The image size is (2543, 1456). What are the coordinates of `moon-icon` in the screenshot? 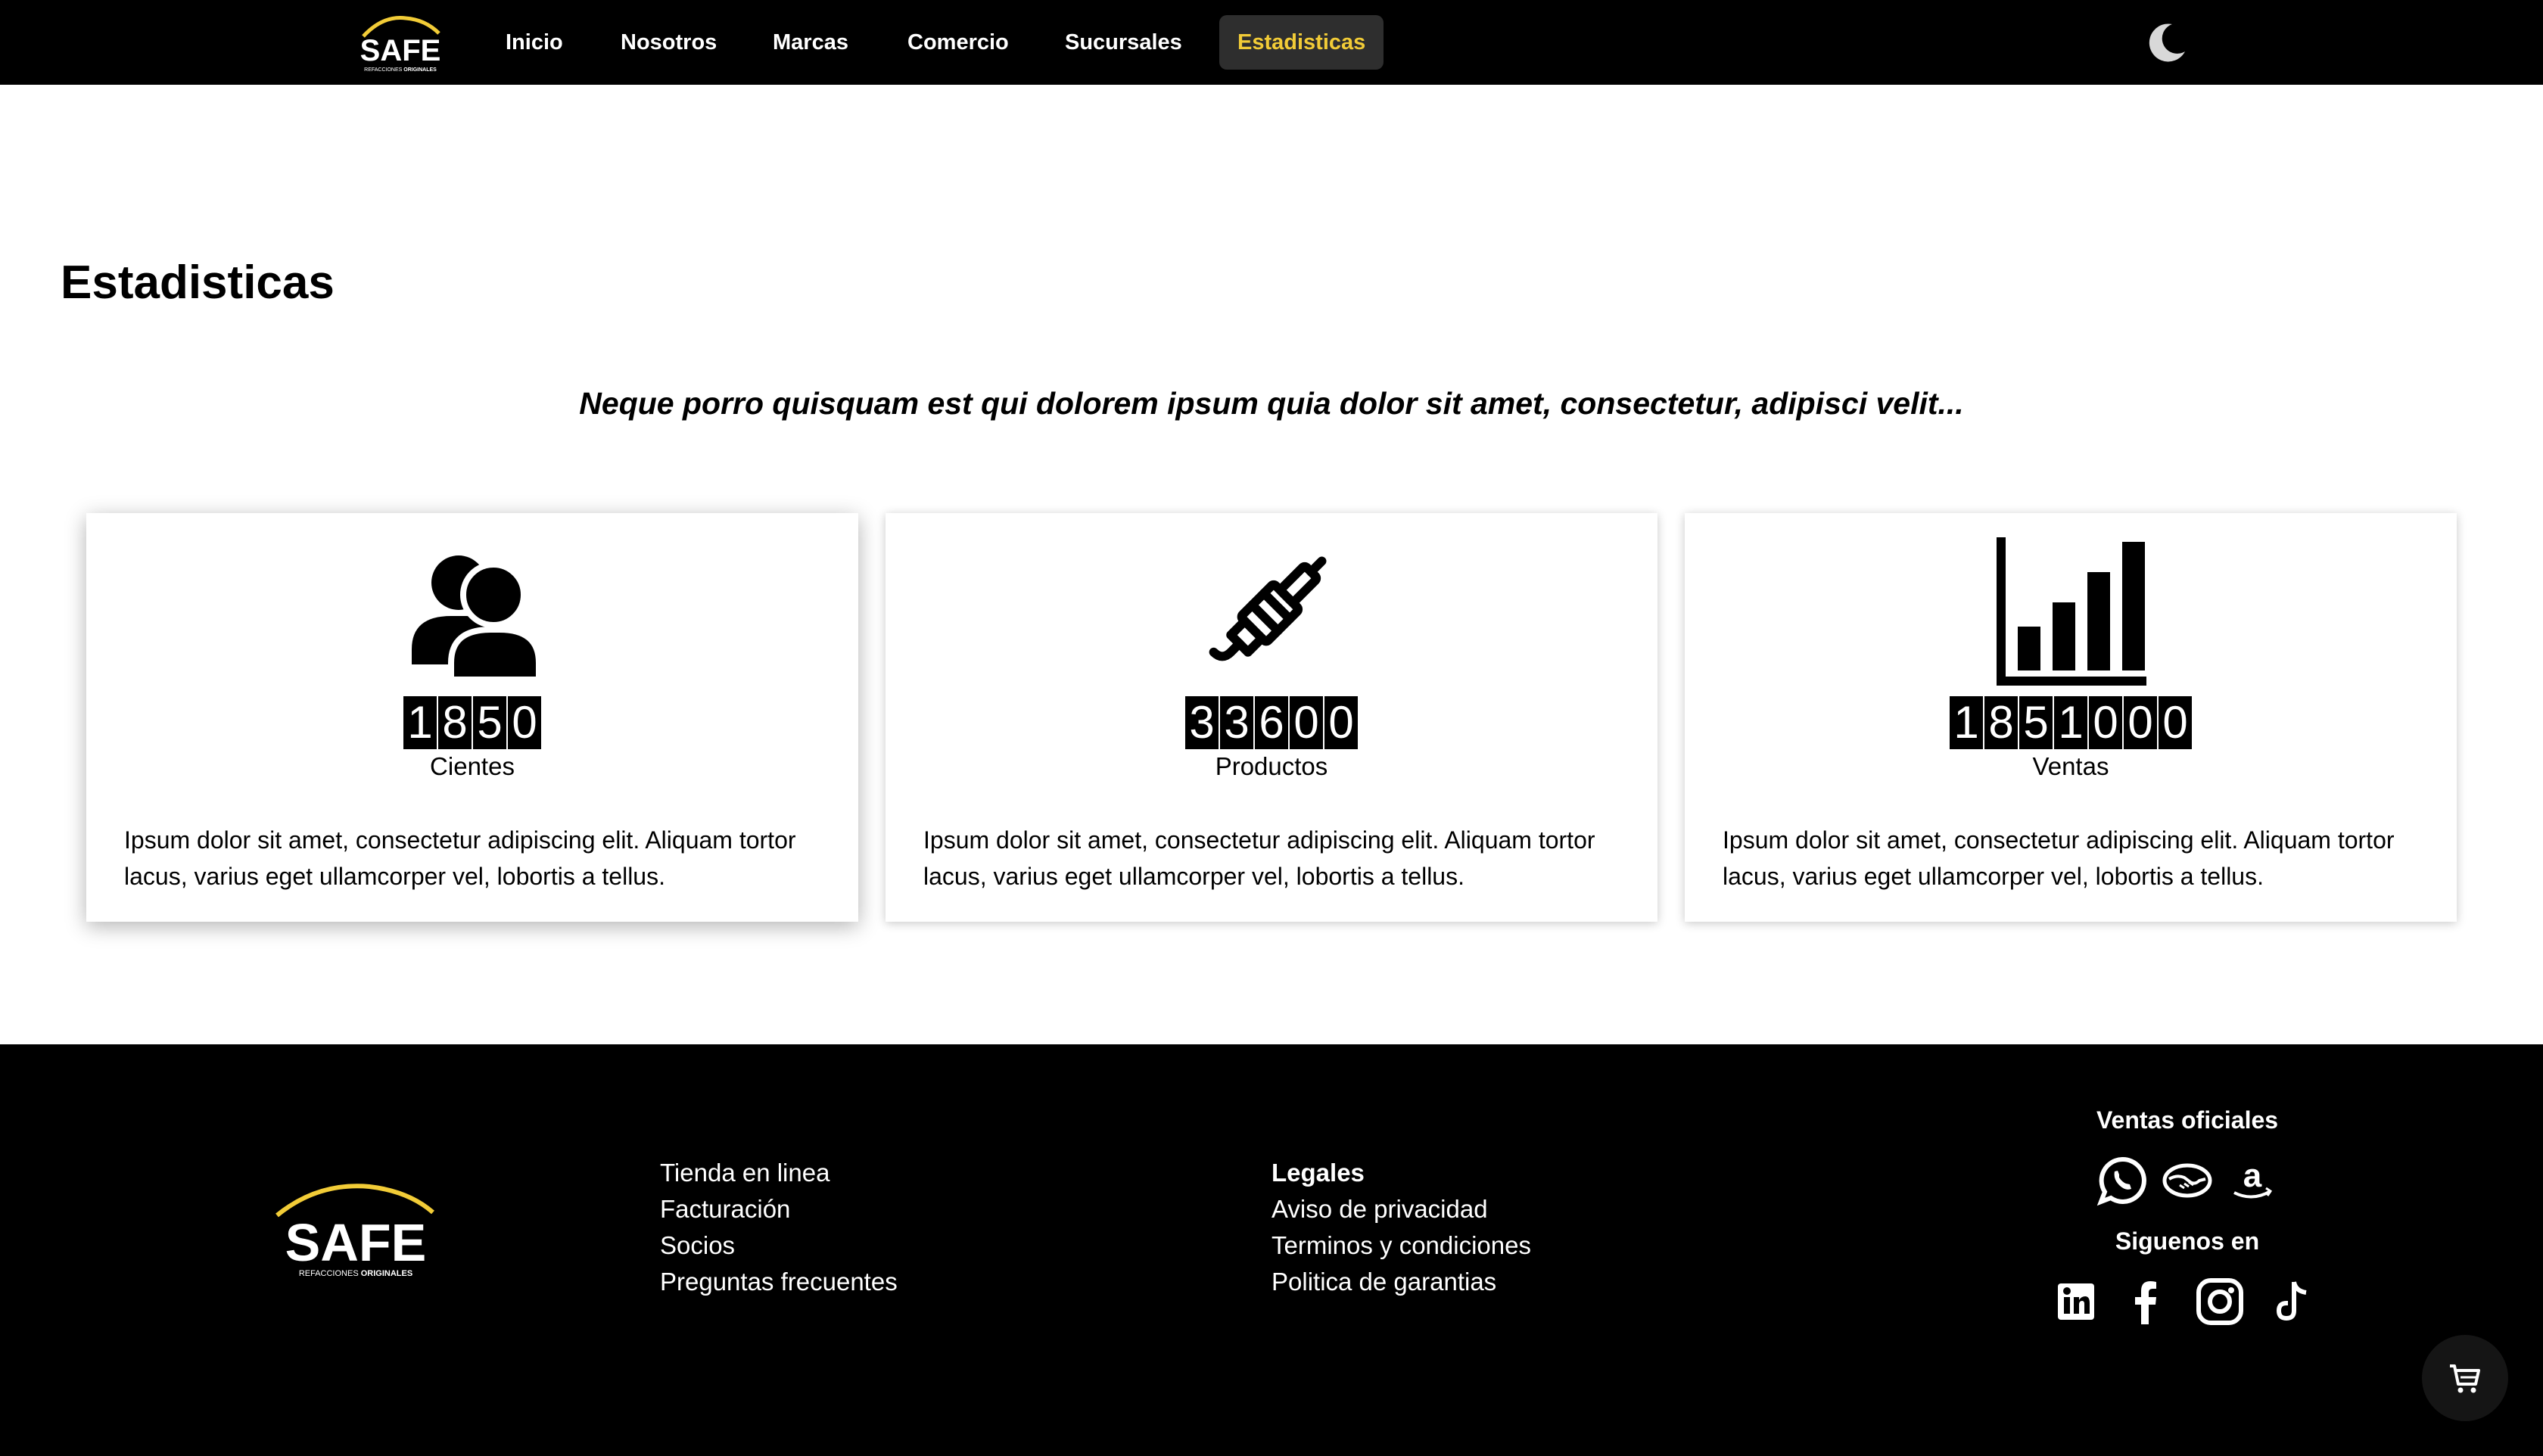 It's located at (2166, 42).